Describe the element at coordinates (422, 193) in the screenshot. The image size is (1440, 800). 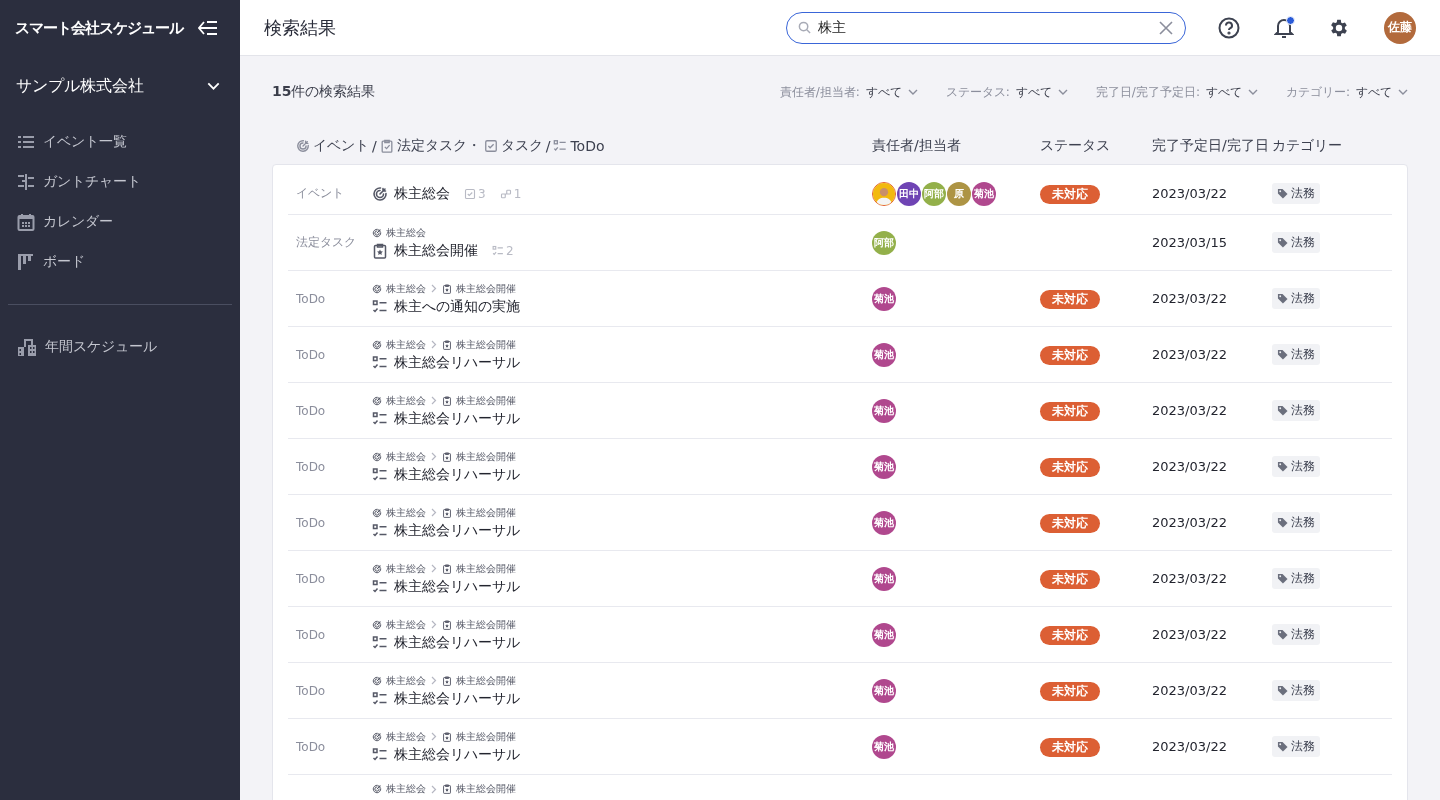
I see `item-title: 株主総会` at that location.